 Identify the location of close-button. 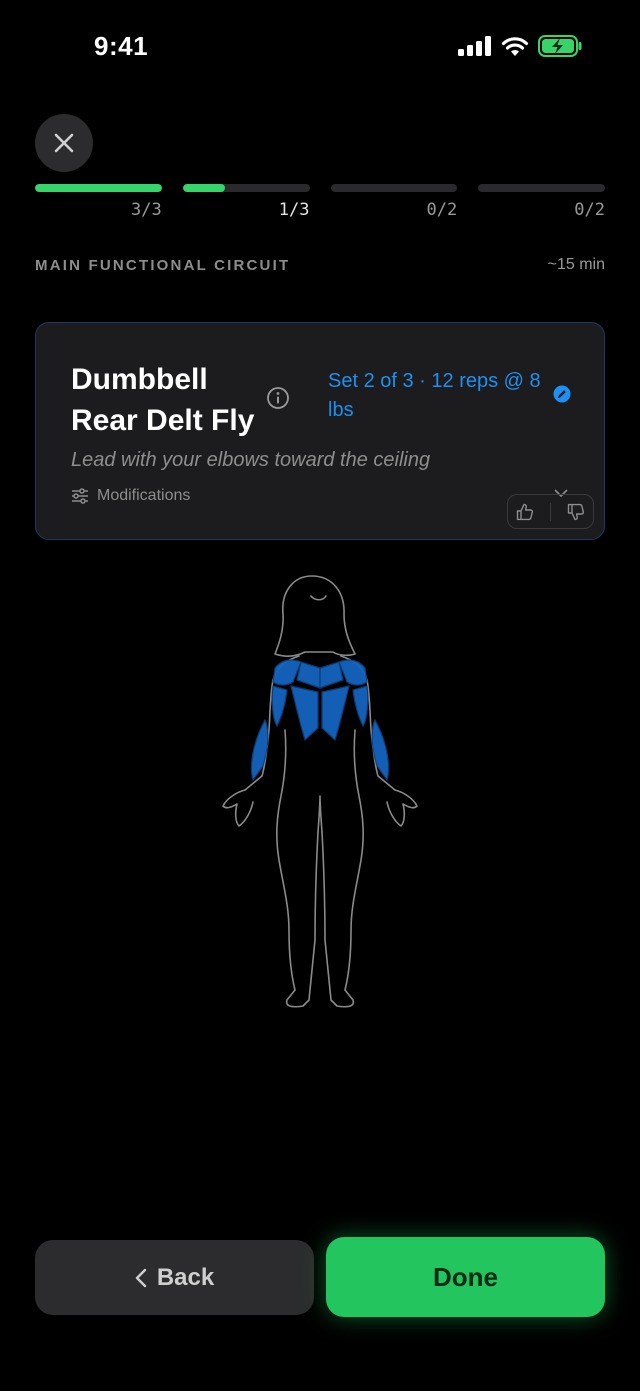
(64, 143).